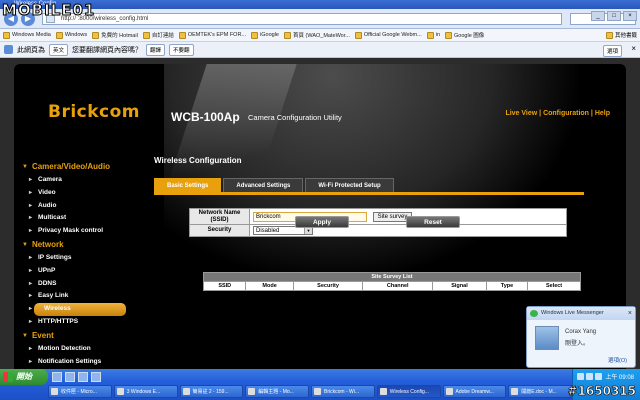  I want to click on page-title: Wireless Configuration, so click(198, 160).